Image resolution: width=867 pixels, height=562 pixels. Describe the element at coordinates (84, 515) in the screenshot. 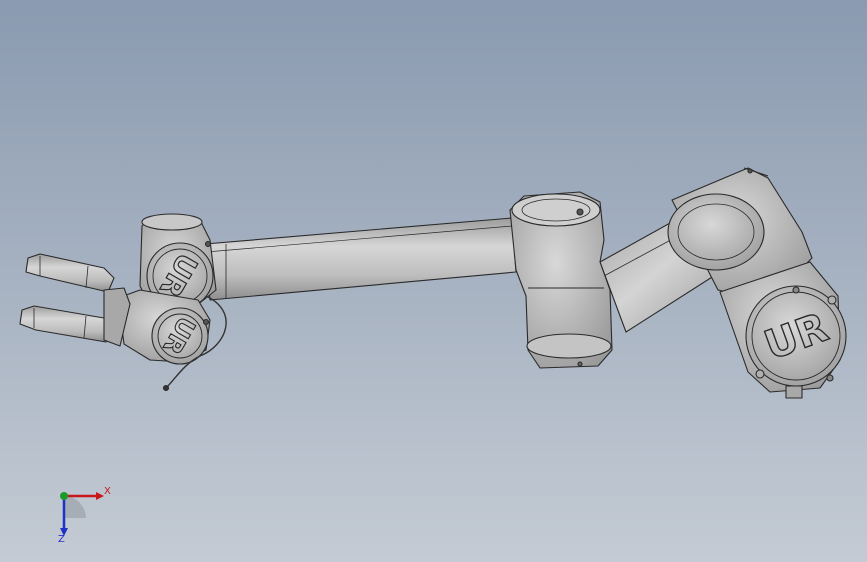

I see `axis-triad: X Z` at that location.